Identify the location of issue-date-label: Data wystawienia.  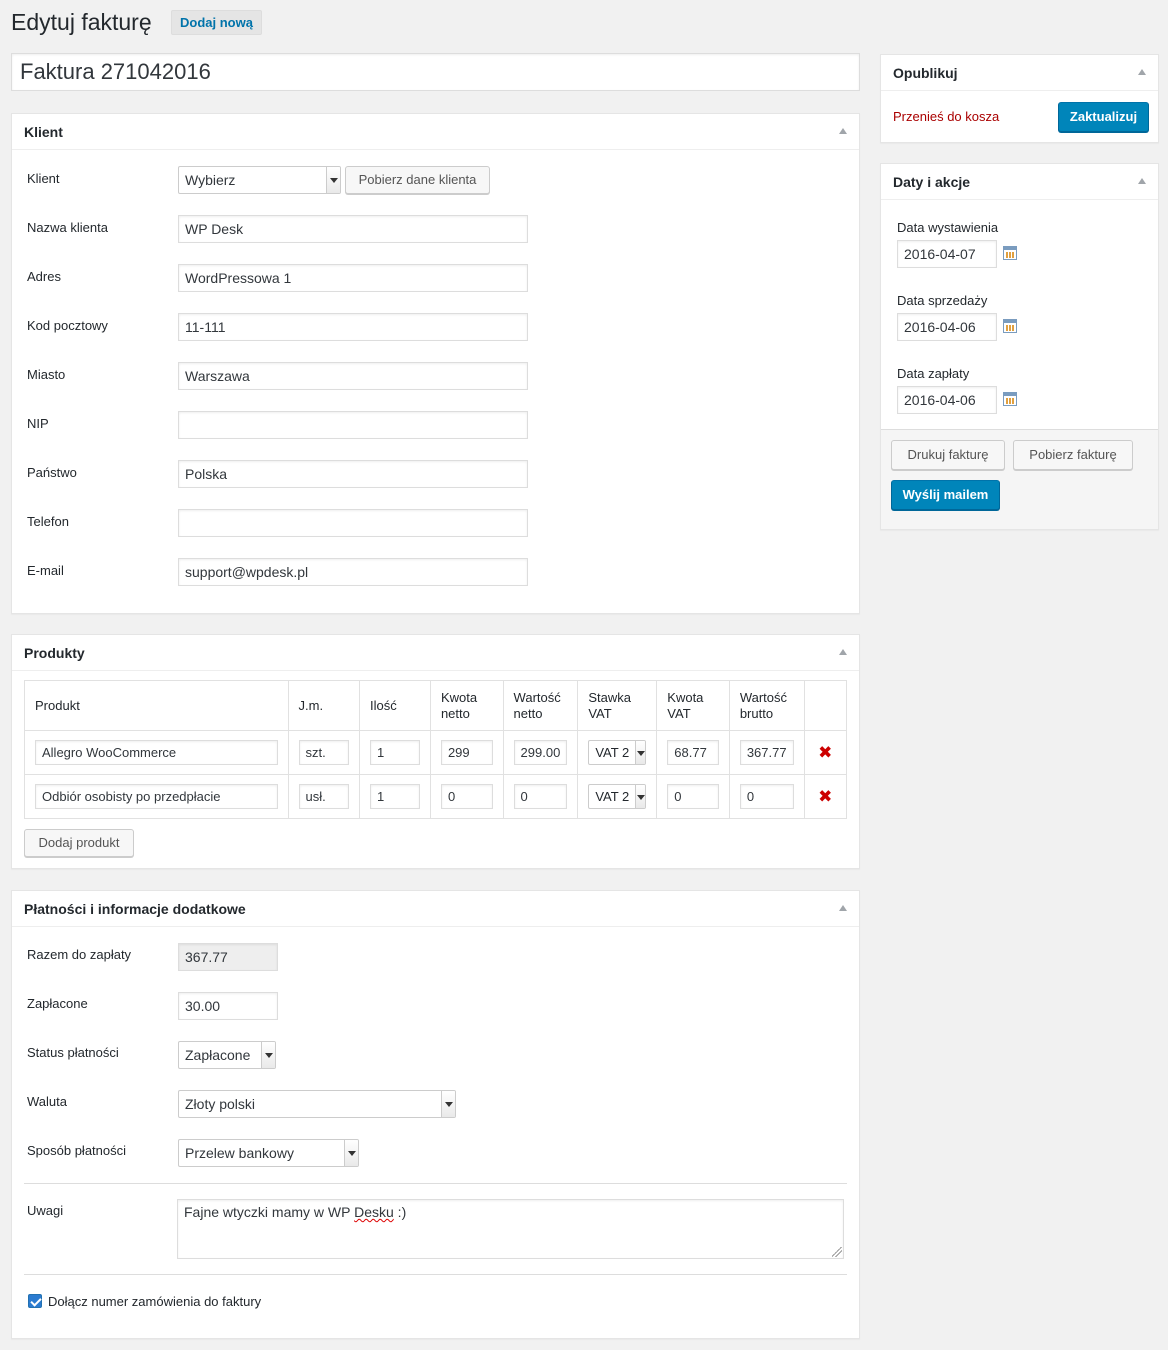
(948, 227).